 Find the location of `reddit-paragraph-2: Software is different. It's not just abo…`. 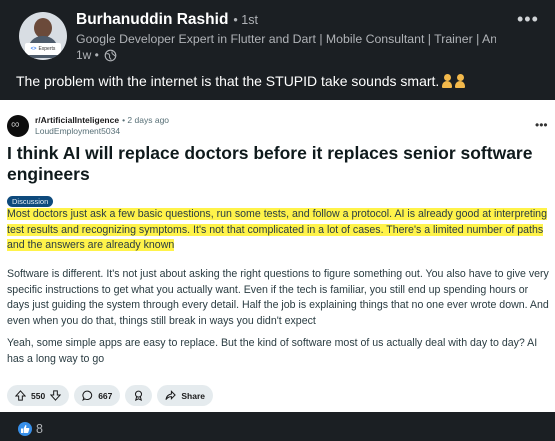

reddit-paragraph-2: Software is different. It's not just abo… is located at coordinates (278, 297).